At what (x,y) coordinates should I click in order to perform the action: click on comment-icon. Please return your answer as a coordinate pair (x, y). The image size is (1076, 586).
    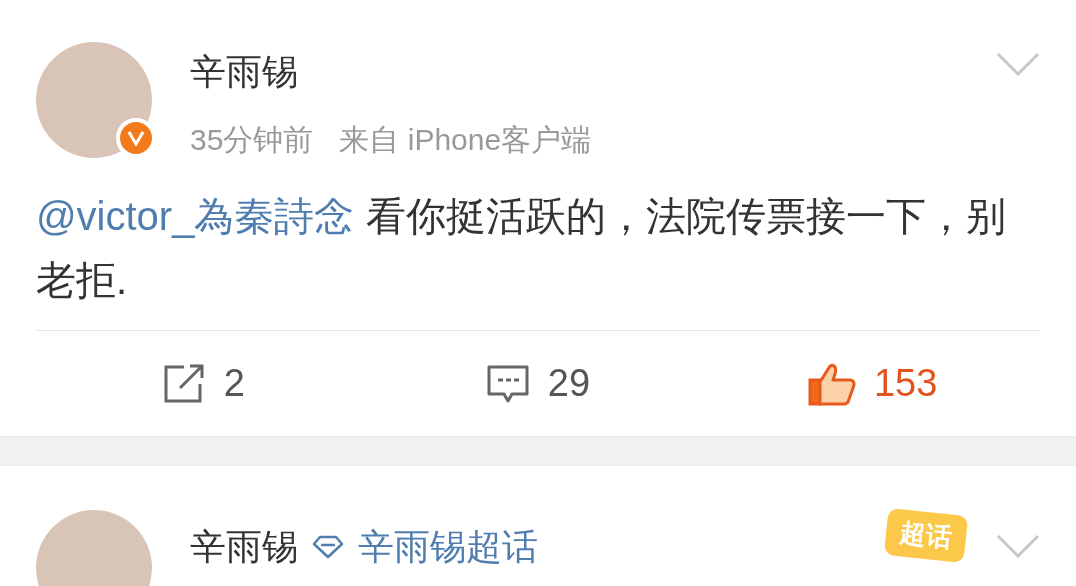
    Looking at the image, I should click on (507, 383).